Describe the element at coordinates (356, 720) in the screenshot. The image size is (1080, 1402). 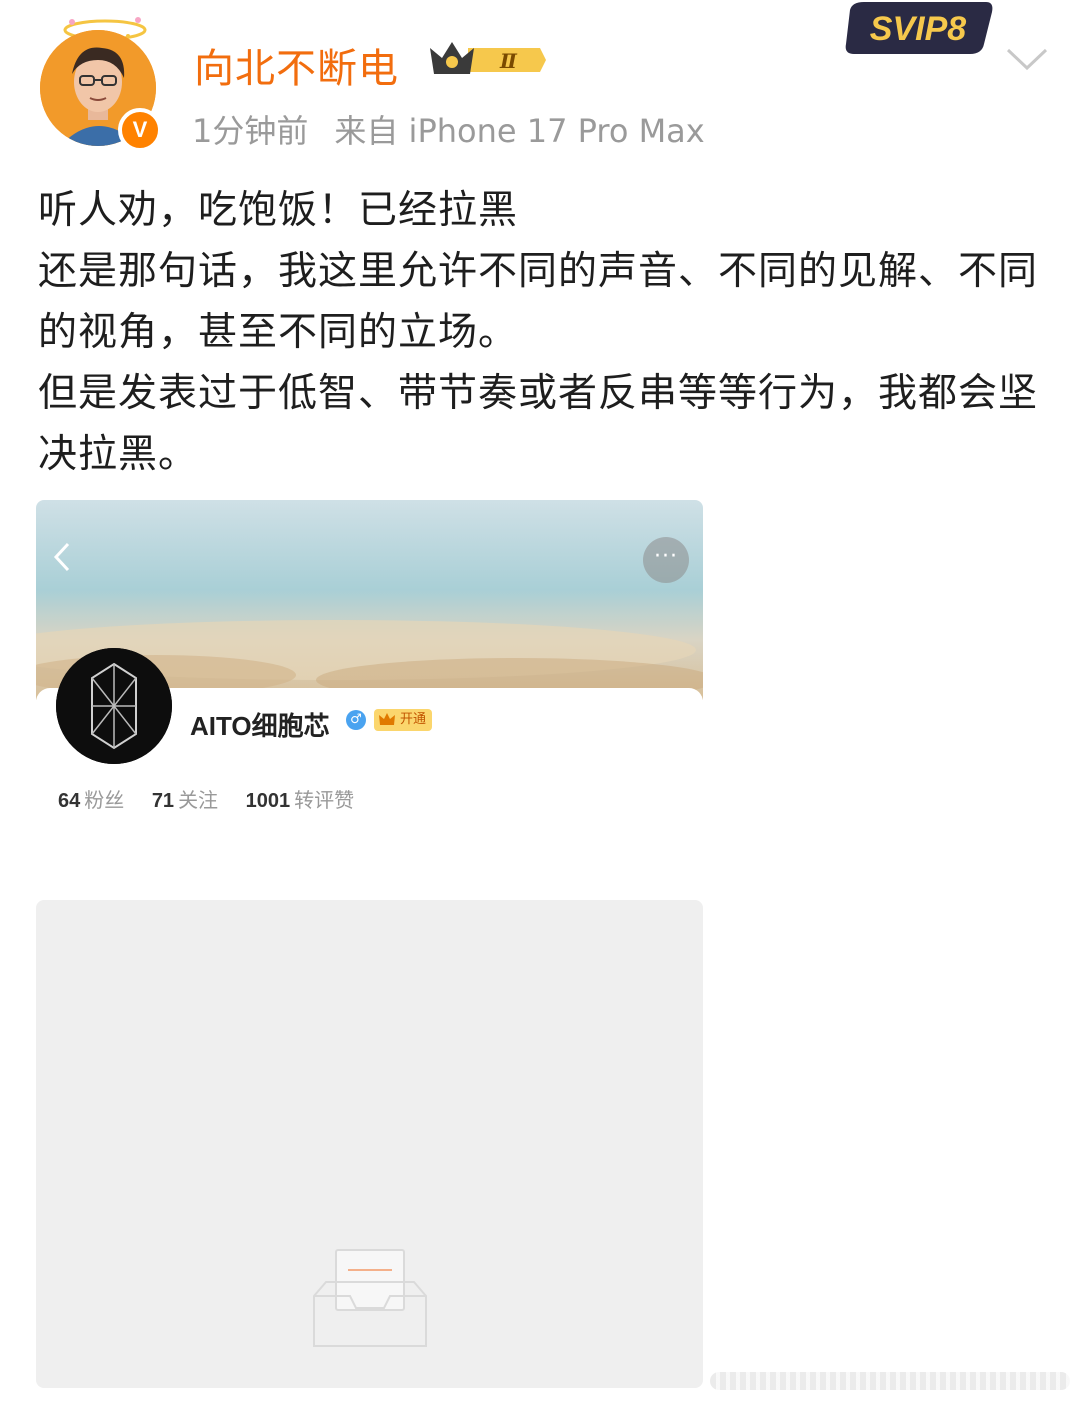
I see `male-gender-icon: ♂` at that location.